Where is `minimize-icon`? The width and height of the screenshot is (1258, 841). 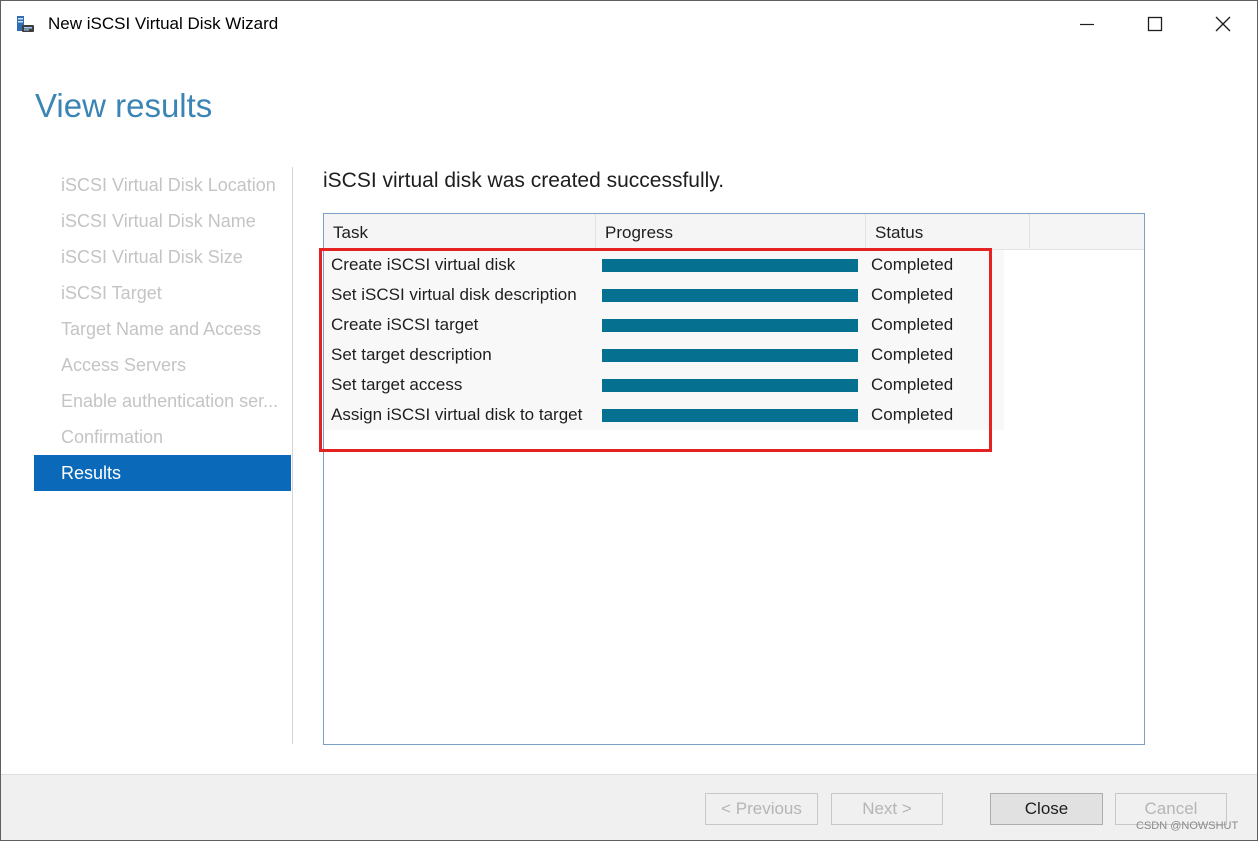 minimize-icon is located at coordinates (1087, 24).